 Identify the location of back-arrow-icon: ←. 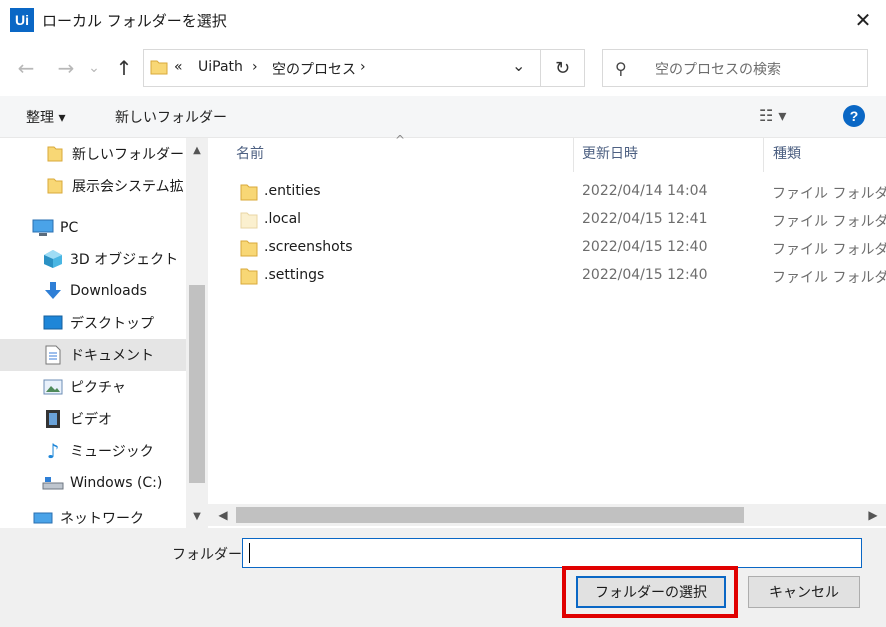
(26, 68).